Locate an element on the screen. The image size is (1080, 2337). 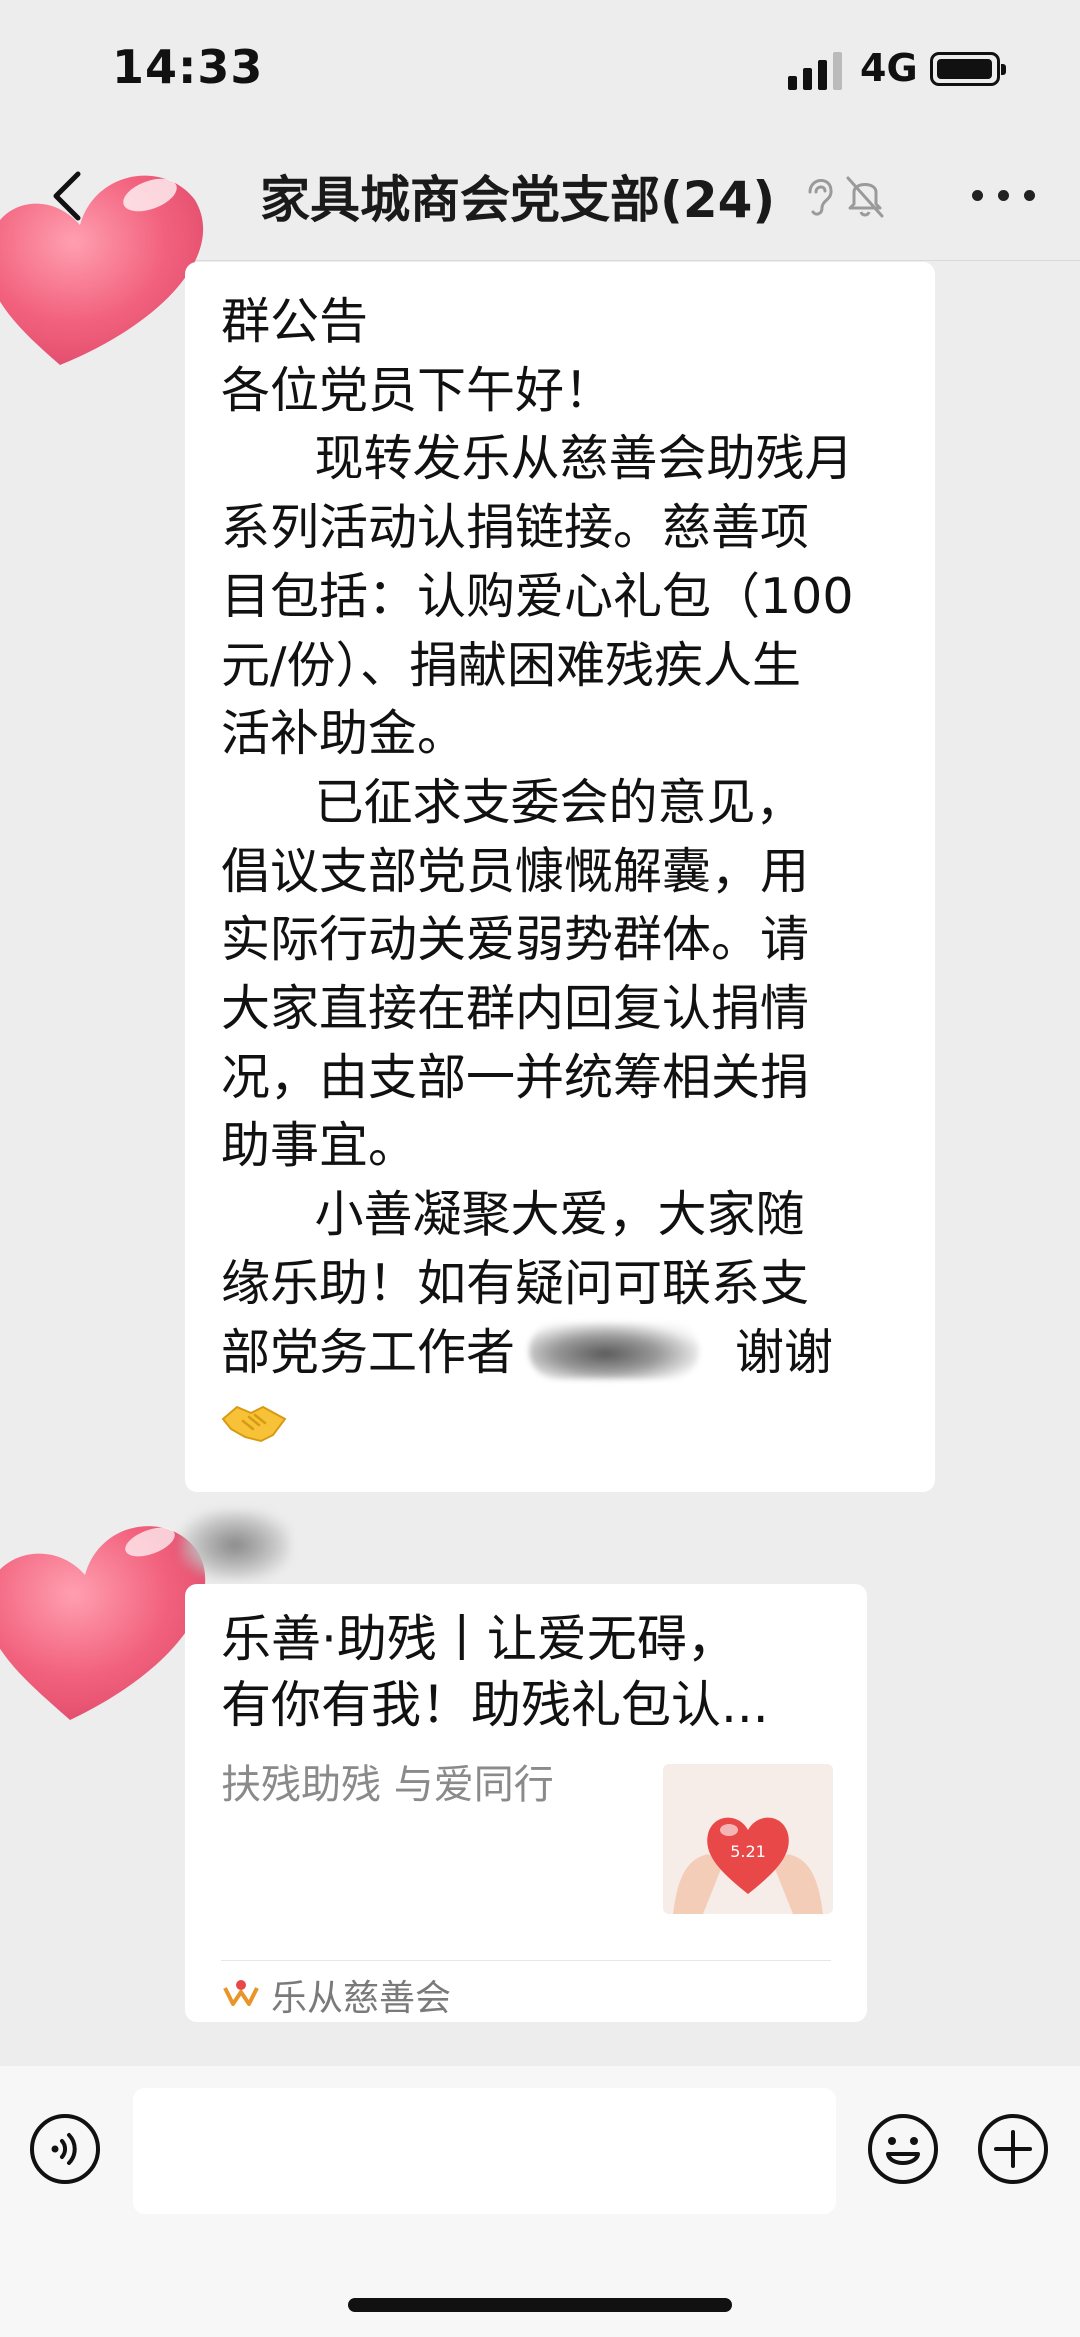
card-source-name: 乐从慈善会 is located at coordinates (361, 1998).